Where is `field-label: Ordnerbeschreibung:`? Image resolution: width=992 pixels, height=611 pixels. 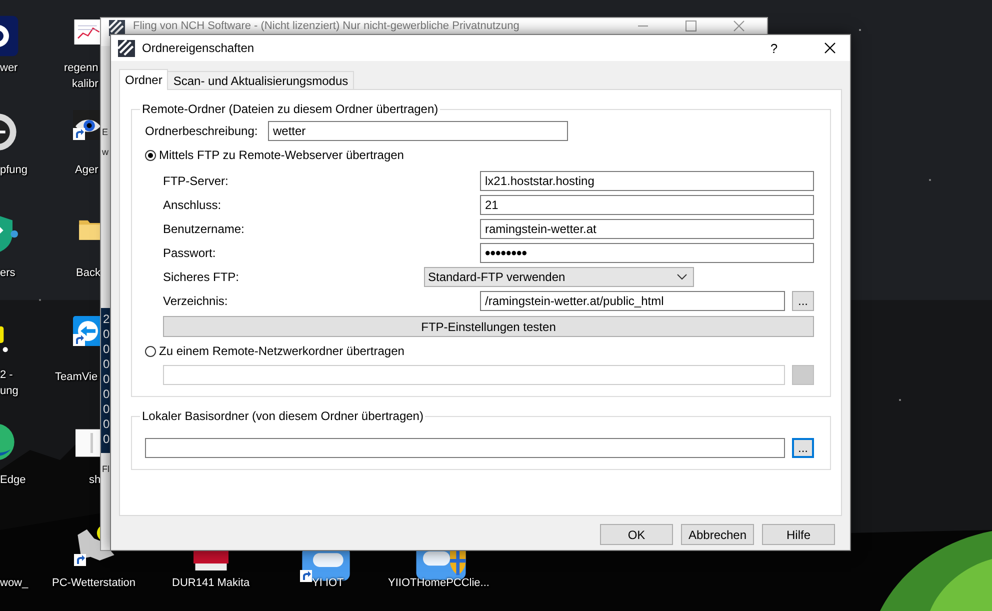
field-label: Ordnerbeschreibung: is located at coordinates (202, 131).